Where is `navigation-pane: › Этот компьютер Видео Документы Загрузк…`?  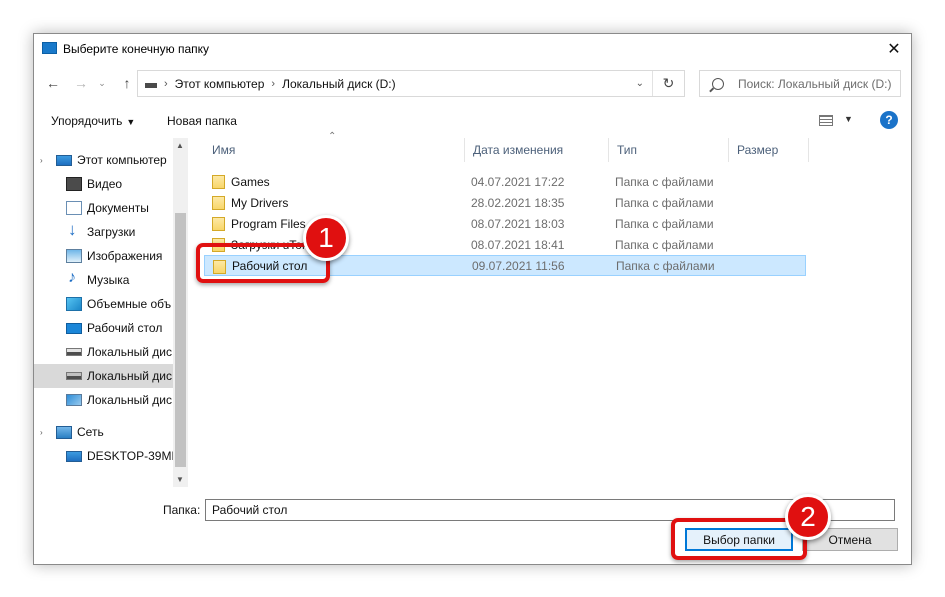
navigation-pane: › Этот компьютер Видео Документы Загрузк… is located at coordinates (111, 312).